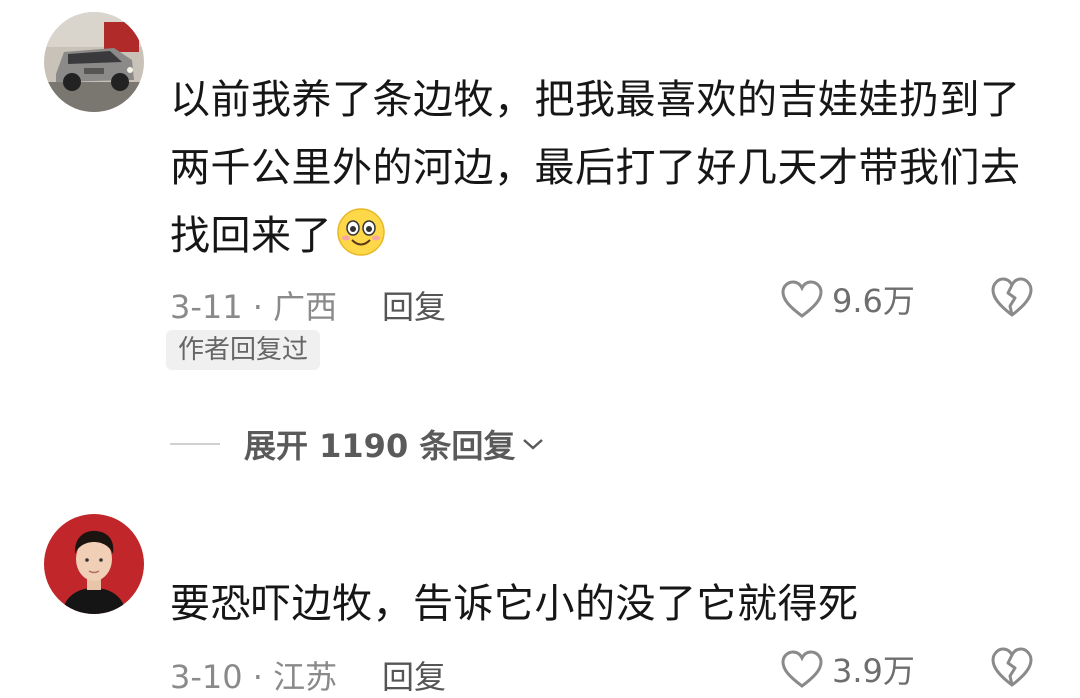 The image size is (1080, 698). Describe the element at coordinates (873, 301) in the screenshot. I see `like-count: 9.6万` at that location.